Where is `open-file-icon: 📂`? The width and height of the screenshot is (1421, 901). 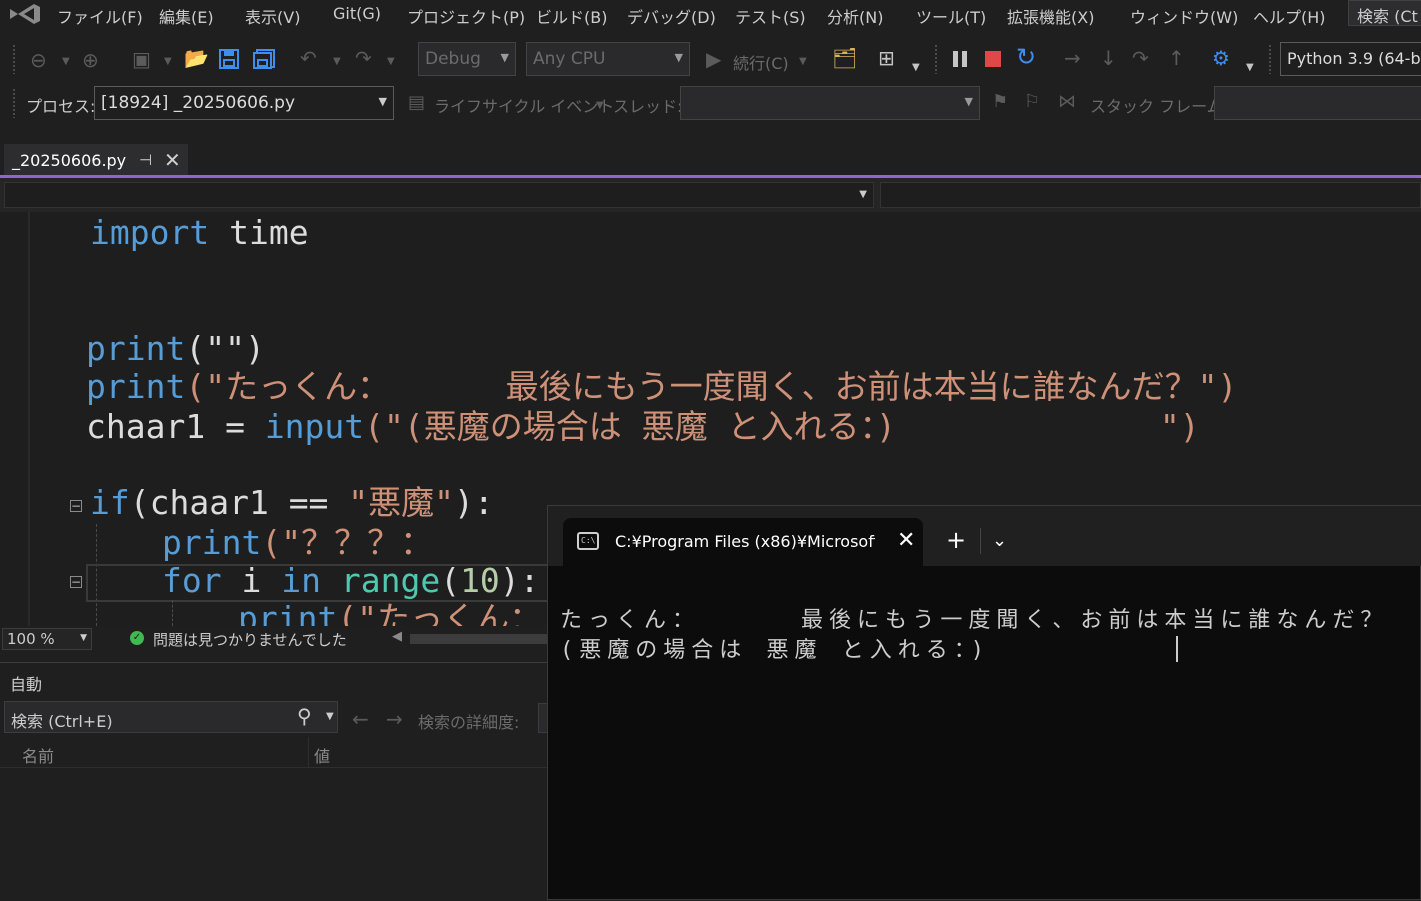 open-file-icon: 📂 is located at coordinates (196, 58).